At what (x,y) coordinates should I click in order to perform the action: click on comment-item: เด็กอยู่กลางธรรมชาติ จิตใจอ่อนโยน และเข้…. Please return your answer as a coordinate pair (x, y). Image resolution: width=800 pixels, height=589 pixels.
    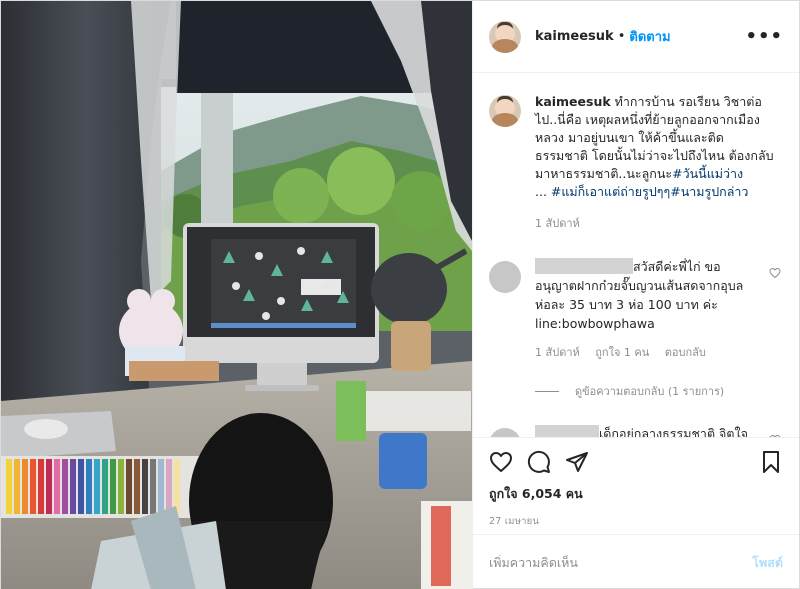
    Looking at the image, I should click on (636, 430).